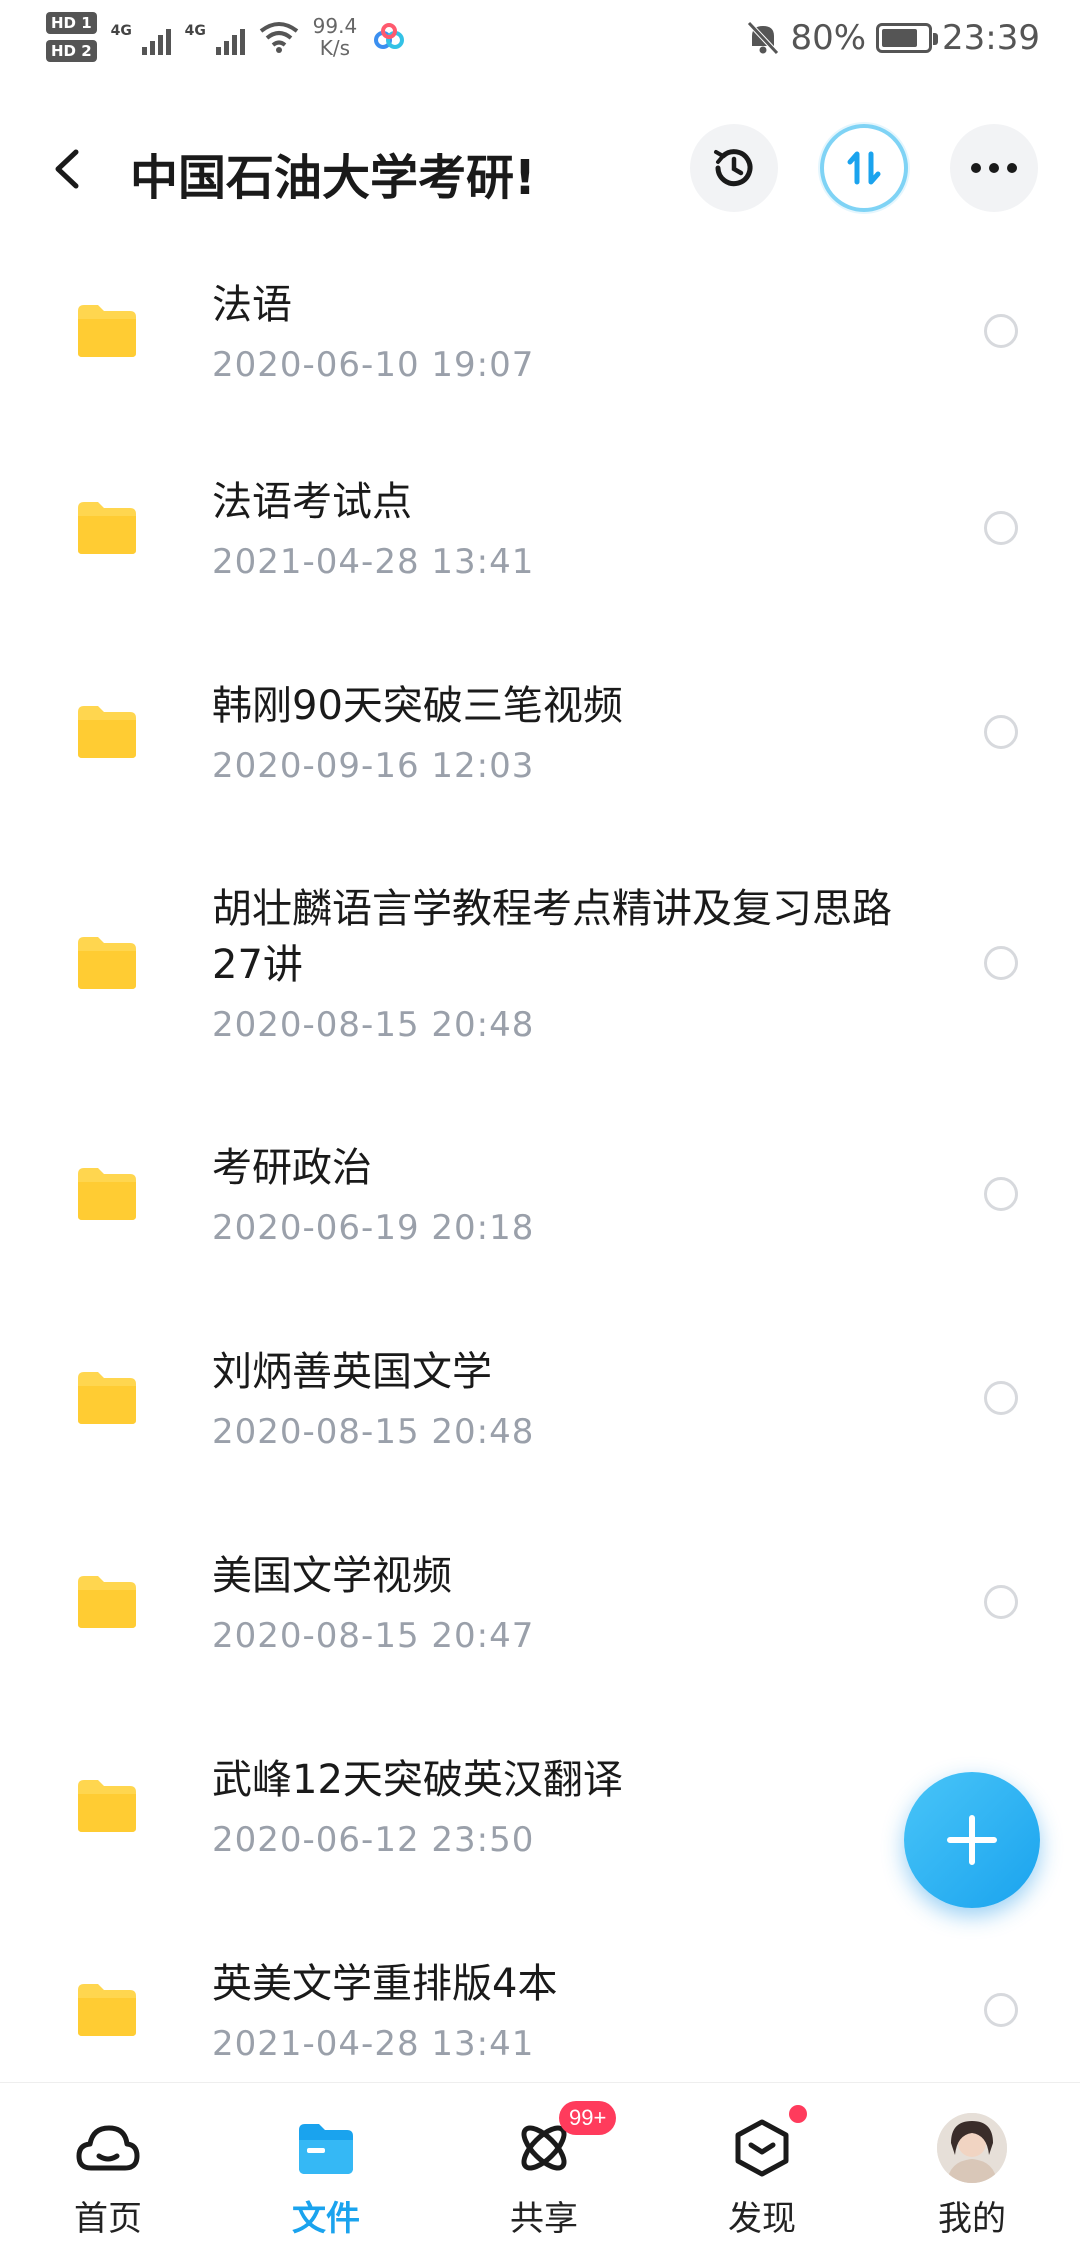 The width and height of the screenshot is (1080, 2244). Describe the element at coordinates (252, 305) in the screenshot. I see `file-name: 法语` at that location.